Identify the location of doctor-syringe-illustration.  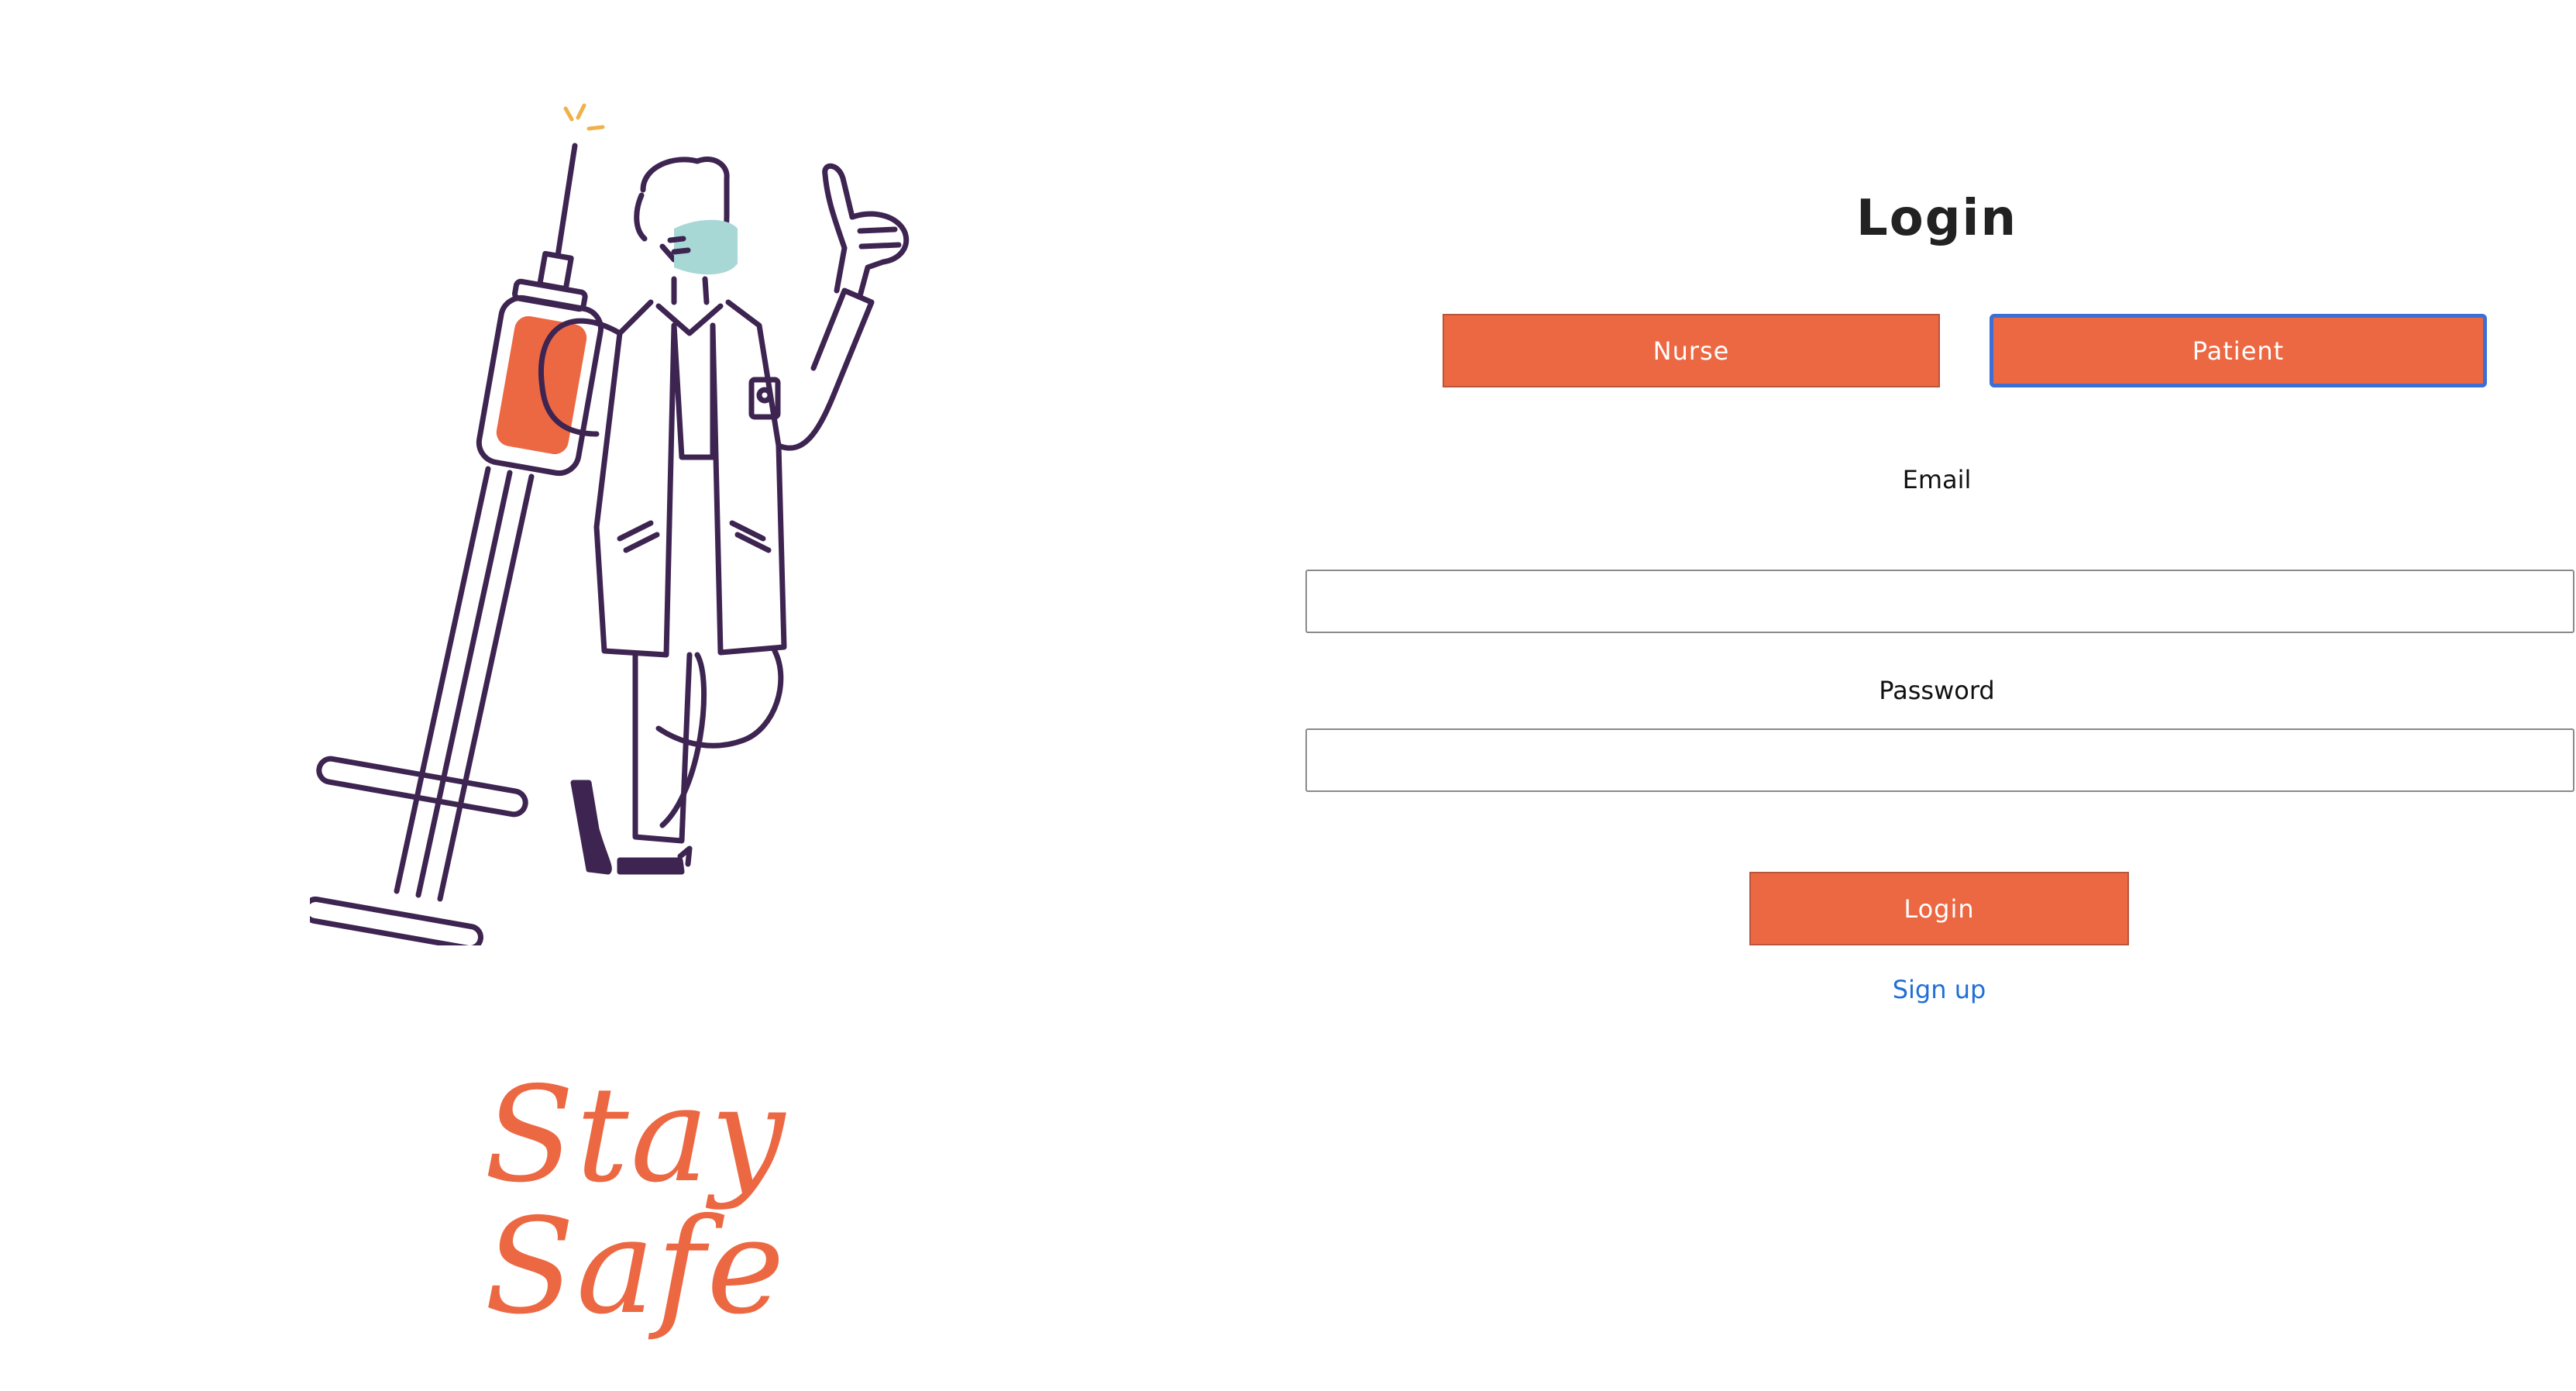
(610, 524).